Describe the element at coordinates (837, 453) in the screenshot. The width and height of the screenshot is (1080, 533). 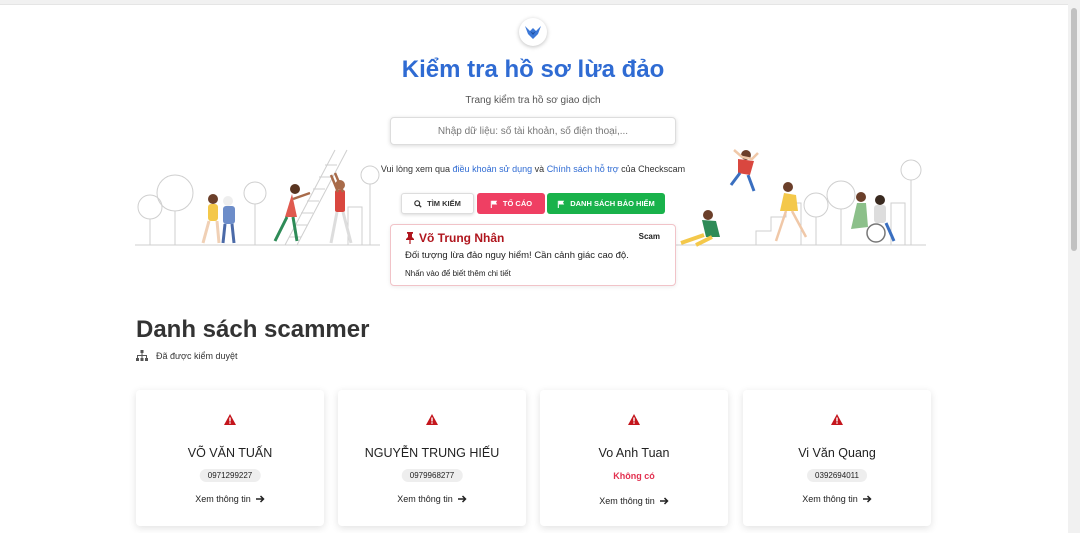
I see `scammer-name: Vi Văn Quang` at that location.